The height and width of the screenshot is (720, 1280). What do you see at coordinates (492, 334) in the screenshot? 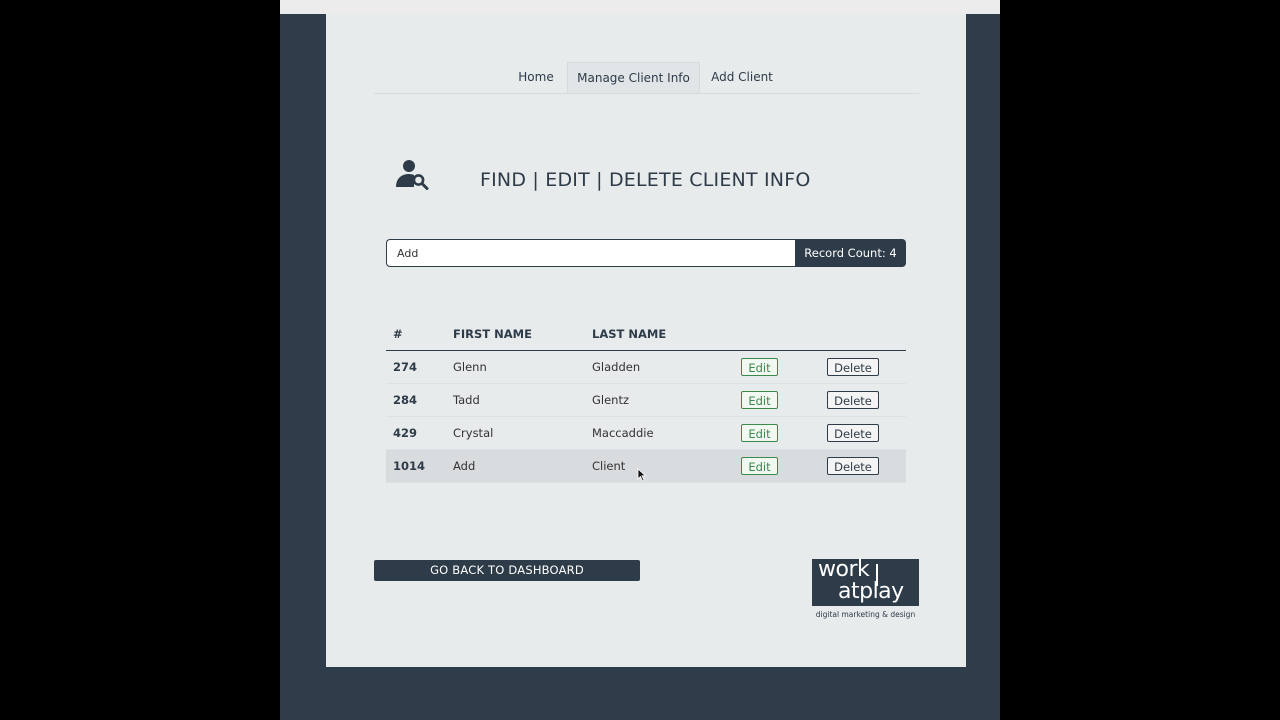
I see `column-header-first-name: FIRST NAME` at bounding box center [492, 334].